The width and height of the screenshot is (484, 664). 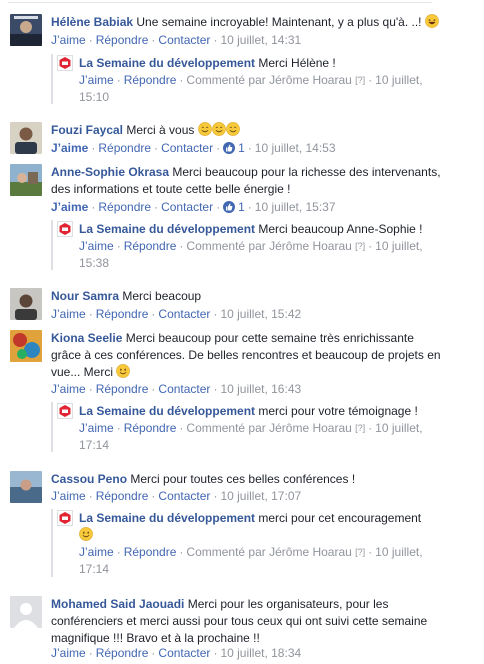 I want to click on comment-author: Nour Samra, so click(x=85, y=296).